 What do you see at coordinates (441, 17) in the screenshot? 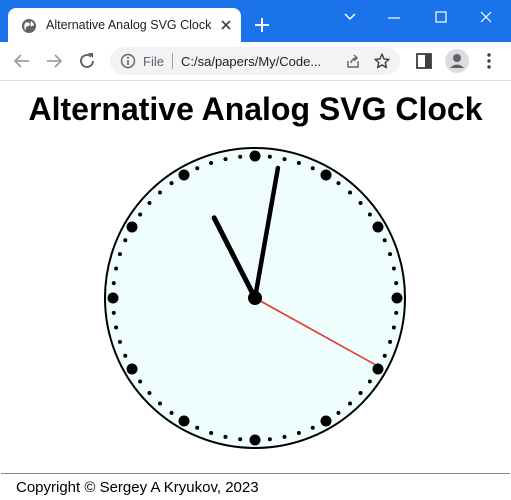
I see `maximize-icon` at bounding box center [441, 17].